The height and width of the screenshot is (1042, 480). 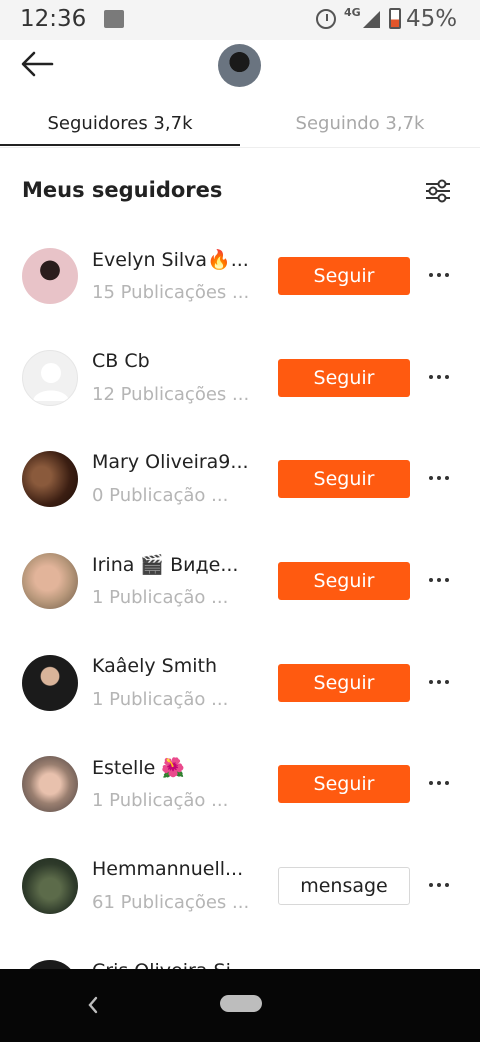 I want to click on follower-name: CB Cb, so click(x=174, y=361).